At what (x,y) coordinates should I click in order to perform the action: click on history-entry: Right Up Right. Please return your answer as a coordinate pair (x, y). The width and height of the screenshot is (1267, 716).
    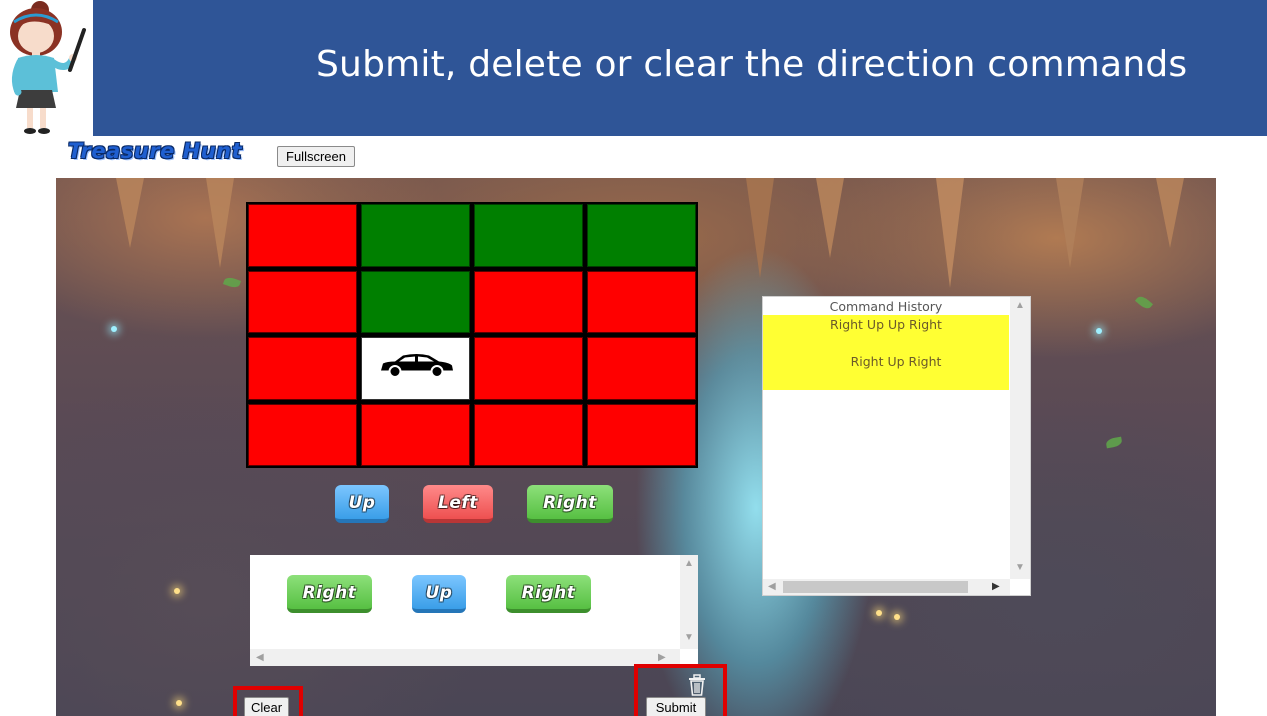
    Looking at the image, I should click on (896, 361).